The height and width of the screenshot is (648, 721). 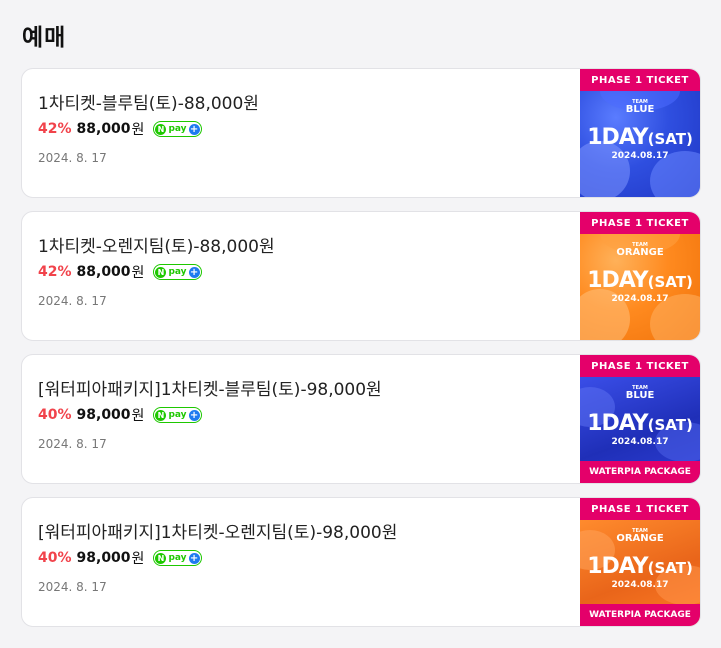 I want to click on product-name: [워터피아패키지]1차티켓-블루팀(토)-98,000원, so click(x=210, y=390).